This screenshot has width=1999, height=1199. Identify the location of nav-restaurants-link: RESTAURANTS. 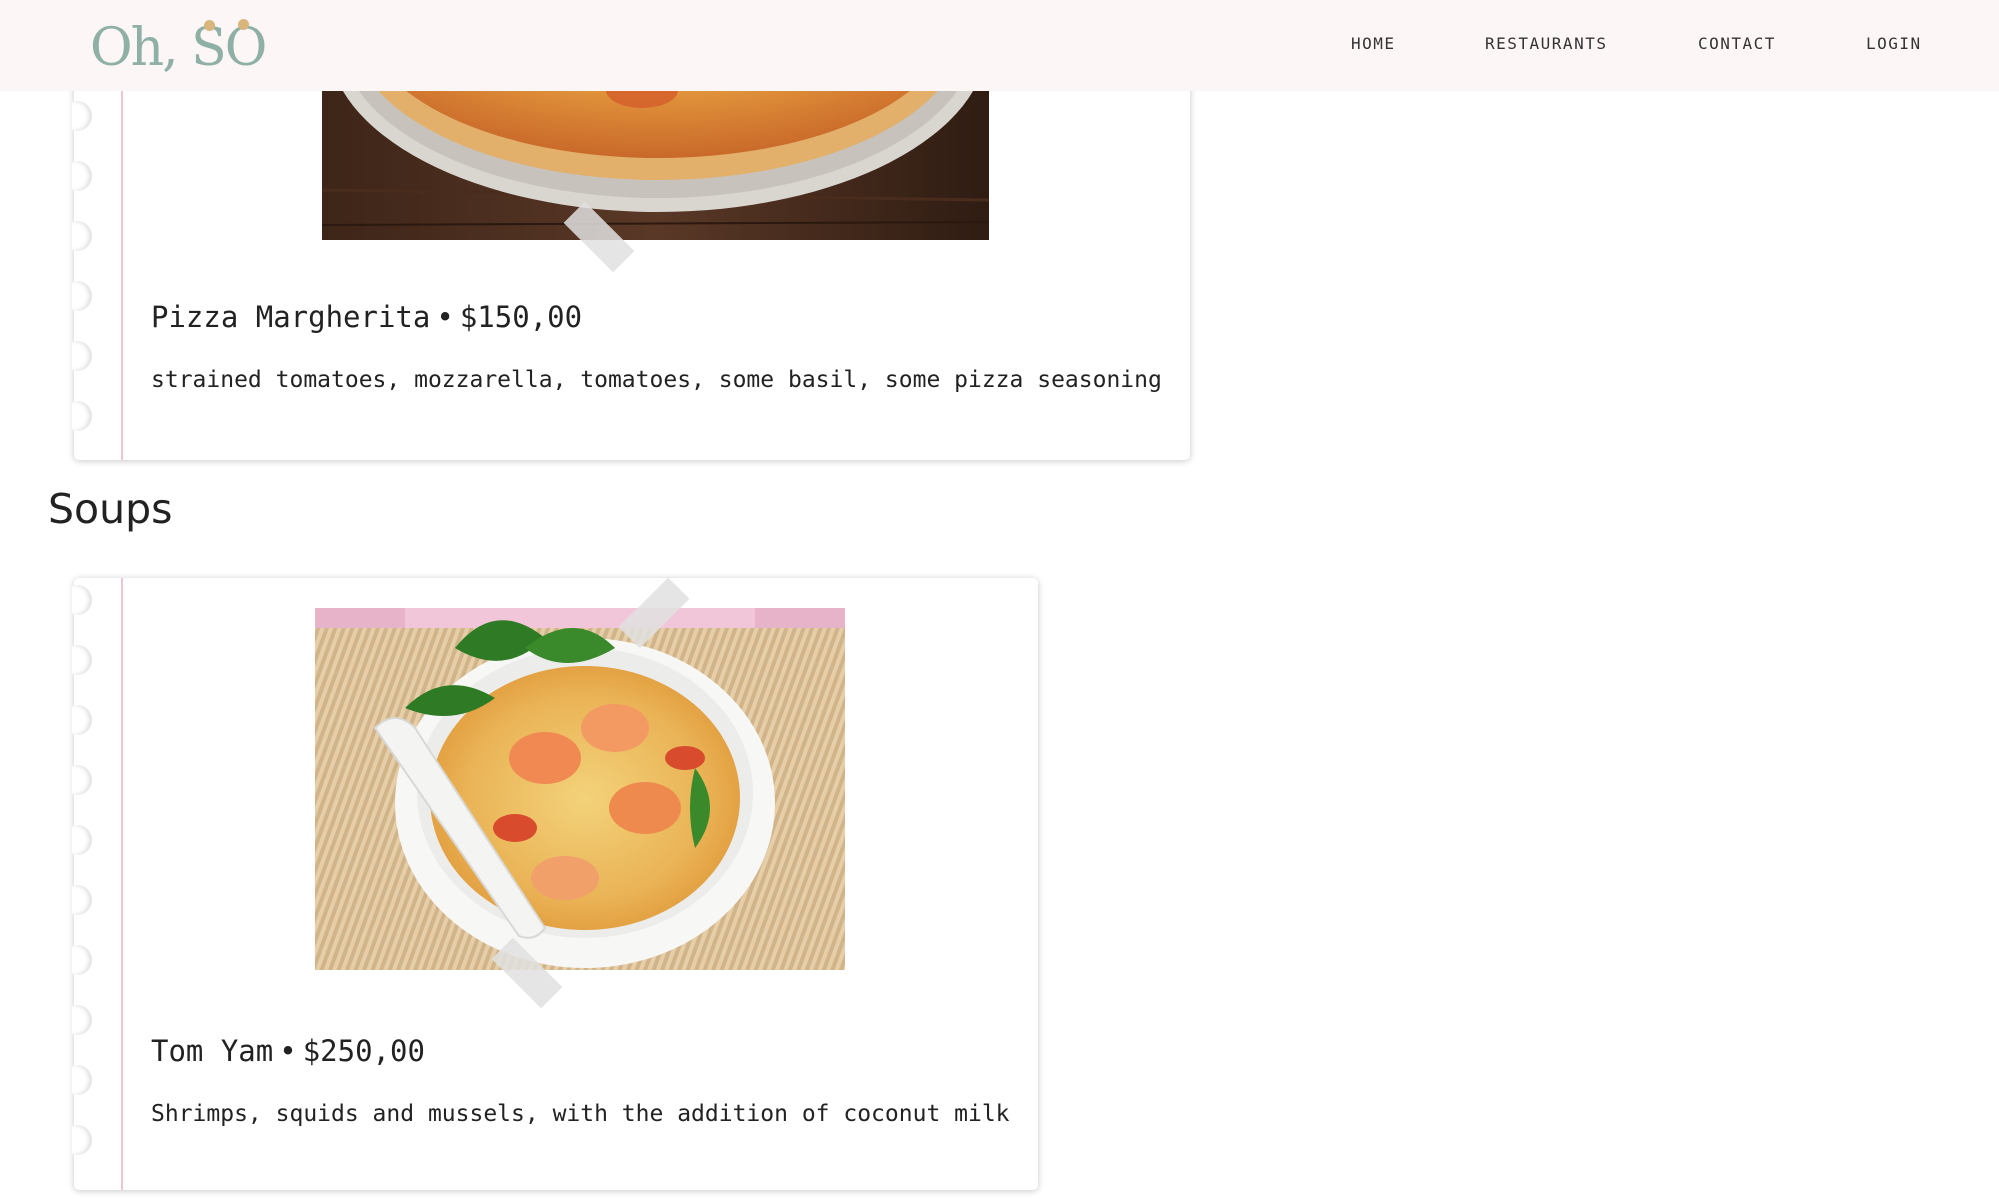
(1546, 43).